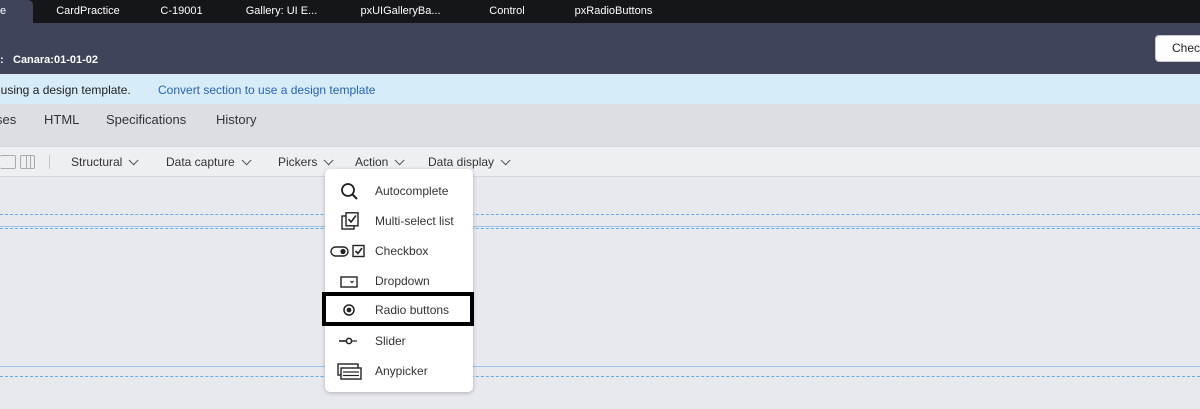 The height and width of the screenshot is (409, 1200). I want to click on tab-control: Control, so click(507, 11).